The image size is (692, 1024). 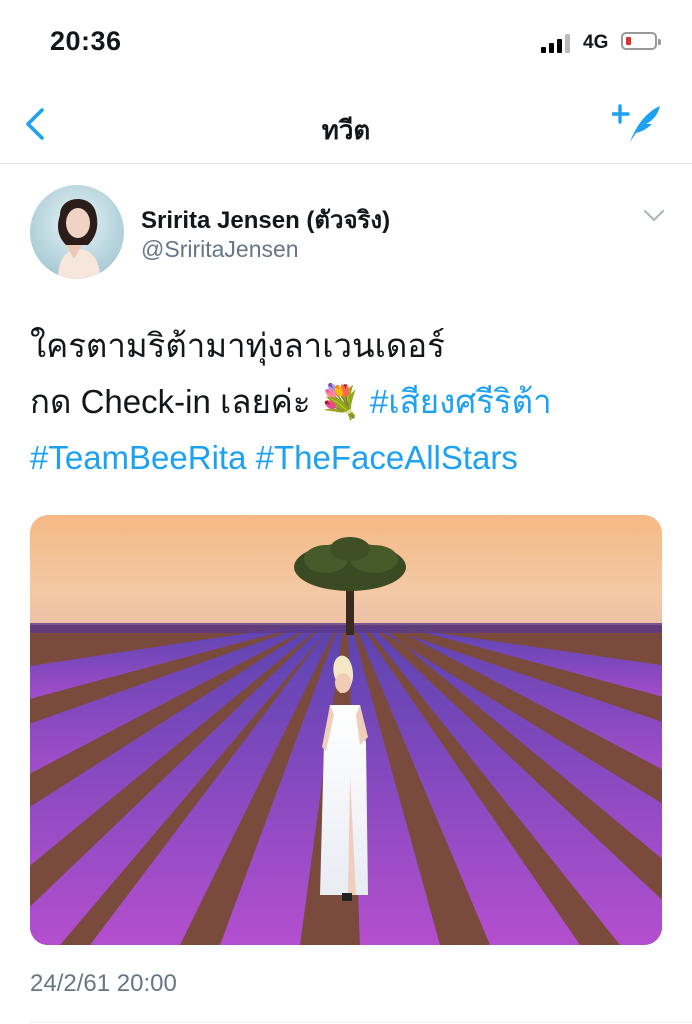 I want to click on divider, so click(x=361, y=1022).